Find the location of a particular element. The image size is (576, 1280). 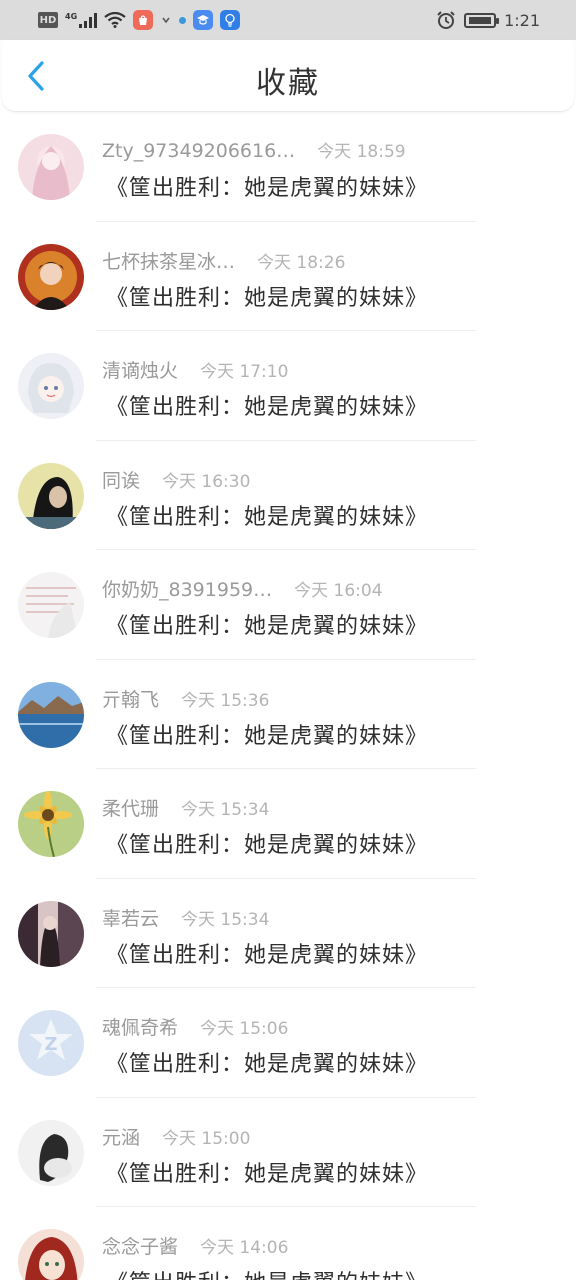

status-bar: HD 4G 1:21 is located at coordinates (288, 20).